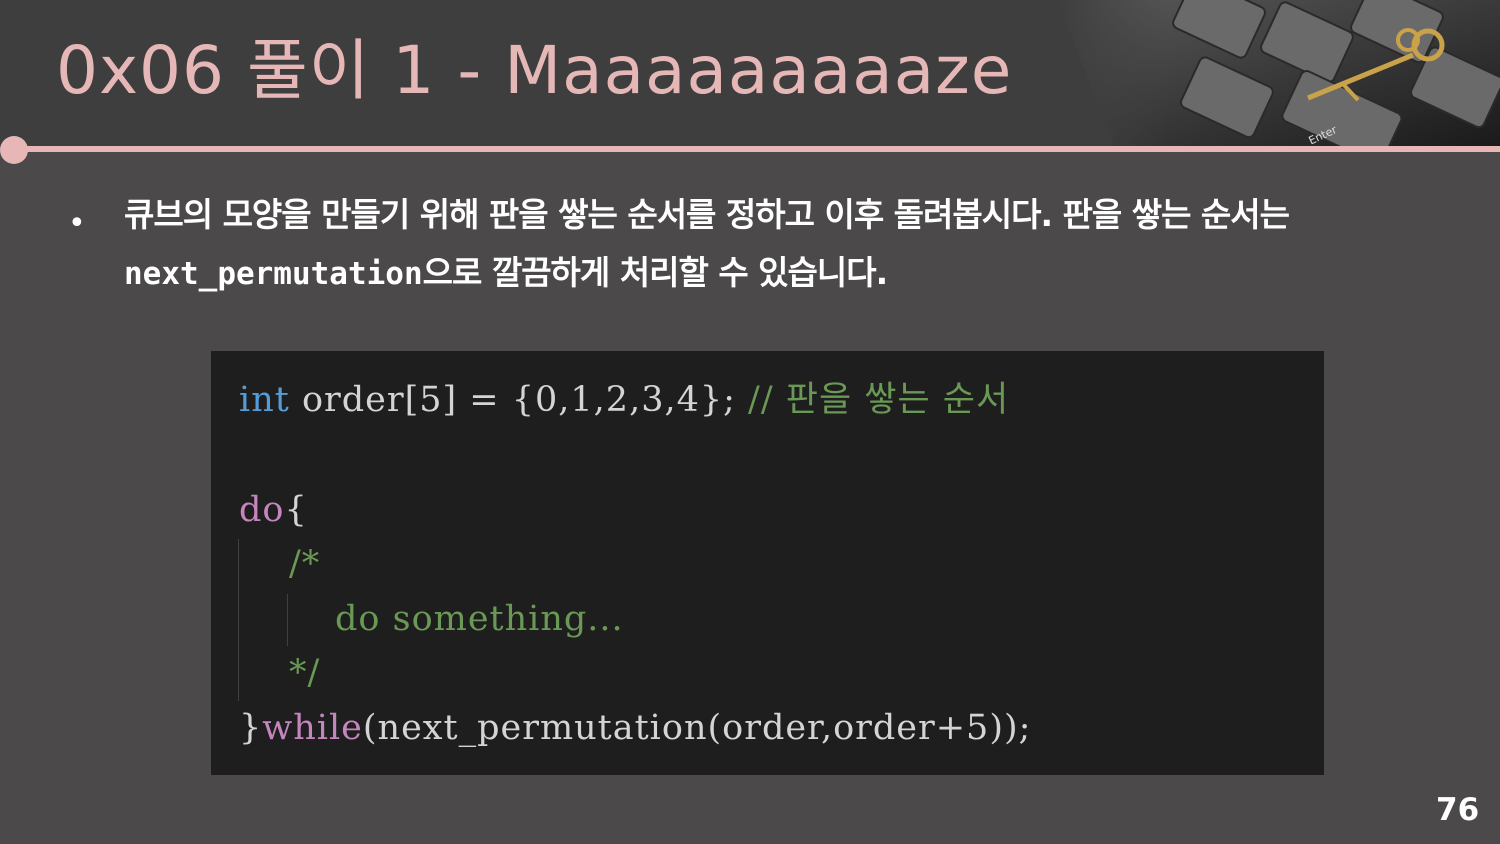 The image size is (1500, 844). I want to click on code-text: }, so click(251, 728).